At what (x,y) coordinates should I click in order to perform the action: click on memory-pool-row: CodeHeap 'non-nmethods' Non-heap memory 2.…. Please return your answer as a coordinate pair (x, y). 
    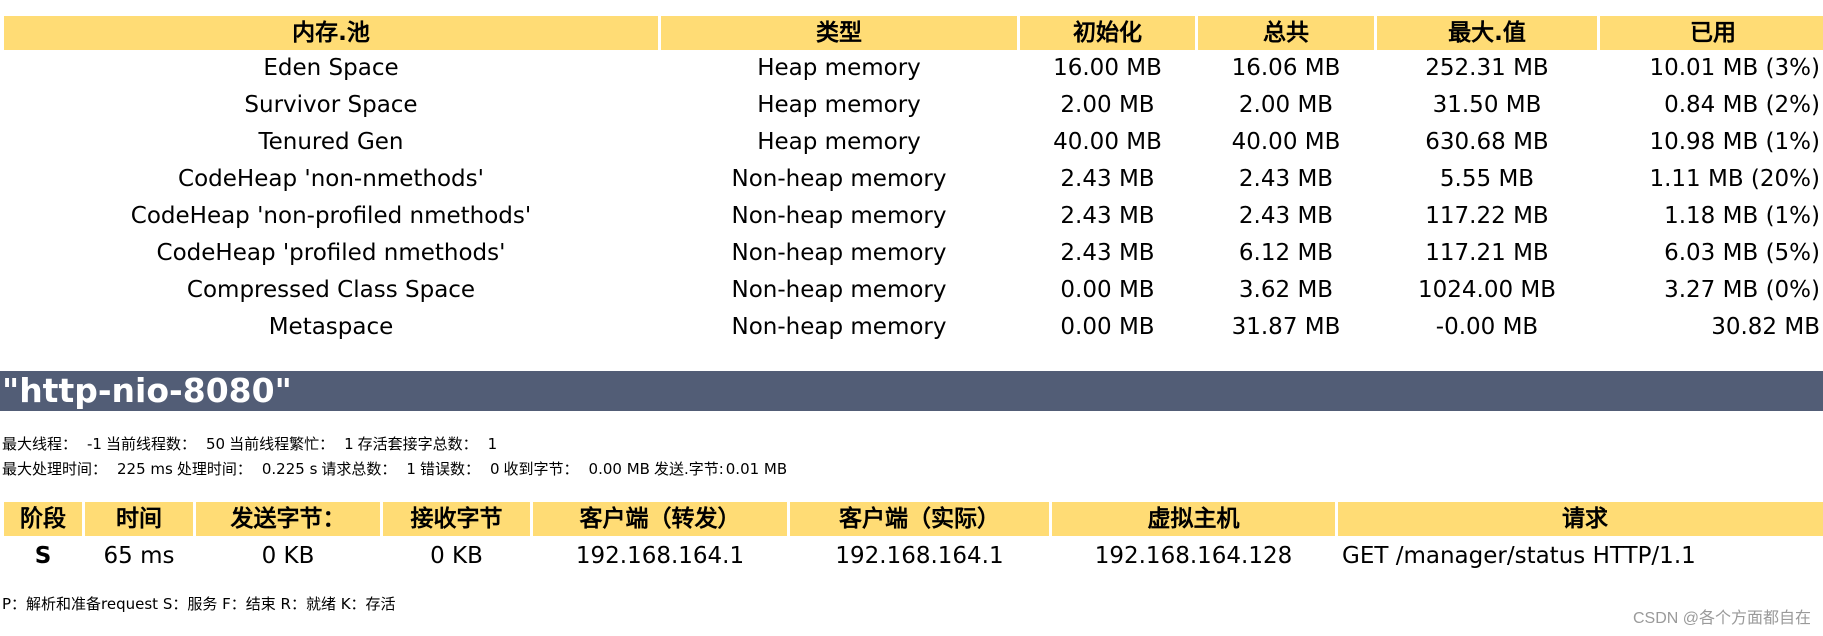
    Looking at the image, I should click on (913, 179).